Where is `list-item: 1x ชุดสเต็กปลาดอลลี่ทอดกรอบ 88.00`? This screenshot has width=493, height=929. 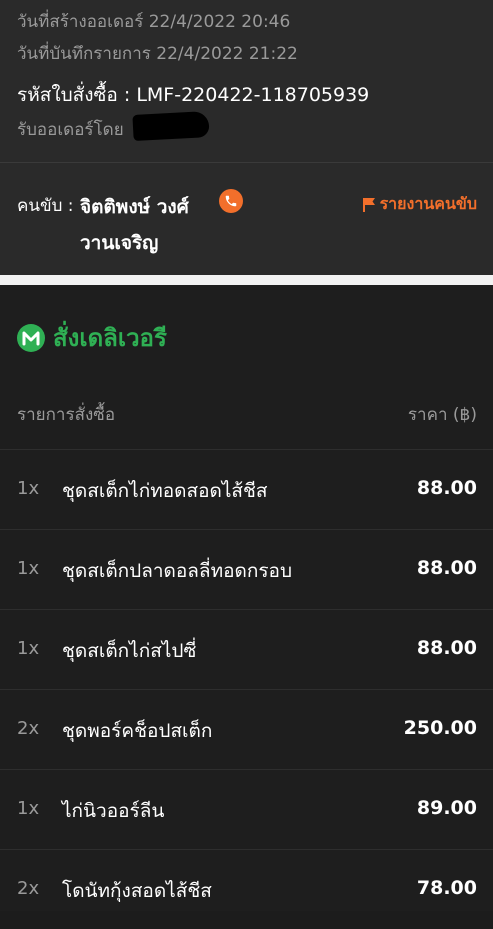
list-item: 1x ชุดสเต็กปลาดอลลี่ทอดกรอบ 88.00 is located at coordinates (246, 569).